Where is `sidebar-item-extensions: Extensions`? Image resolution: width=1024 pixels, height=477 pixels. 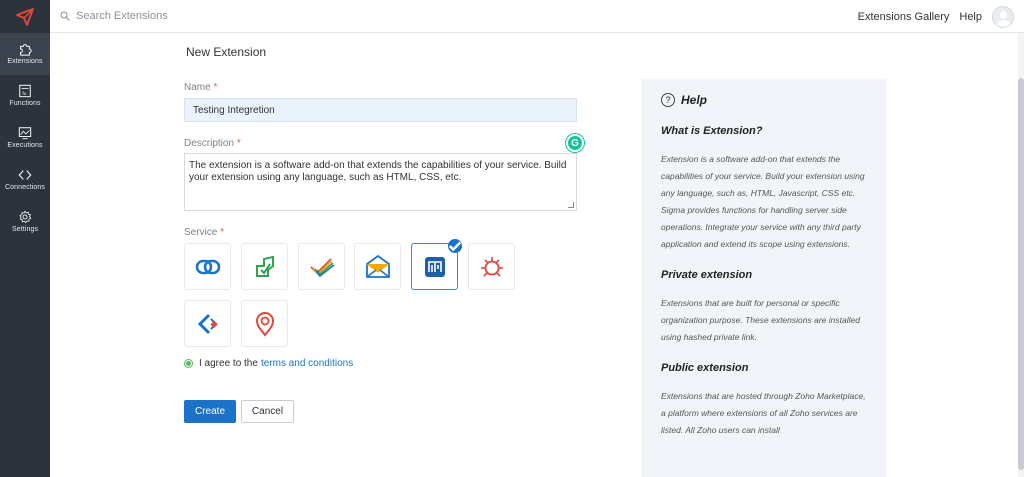 sidebar-item-extensions: Extensions is located at coordinates (25, 54).